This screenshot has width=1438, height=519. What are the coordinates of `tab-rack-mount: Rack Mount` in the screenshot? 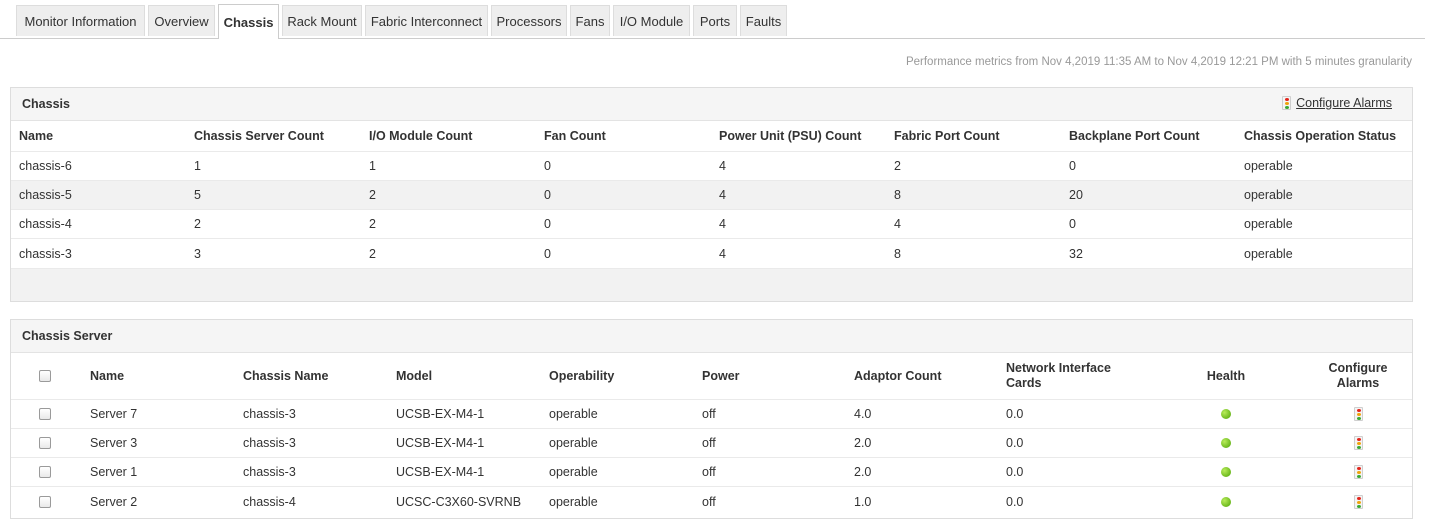 It's located at (322, 20).